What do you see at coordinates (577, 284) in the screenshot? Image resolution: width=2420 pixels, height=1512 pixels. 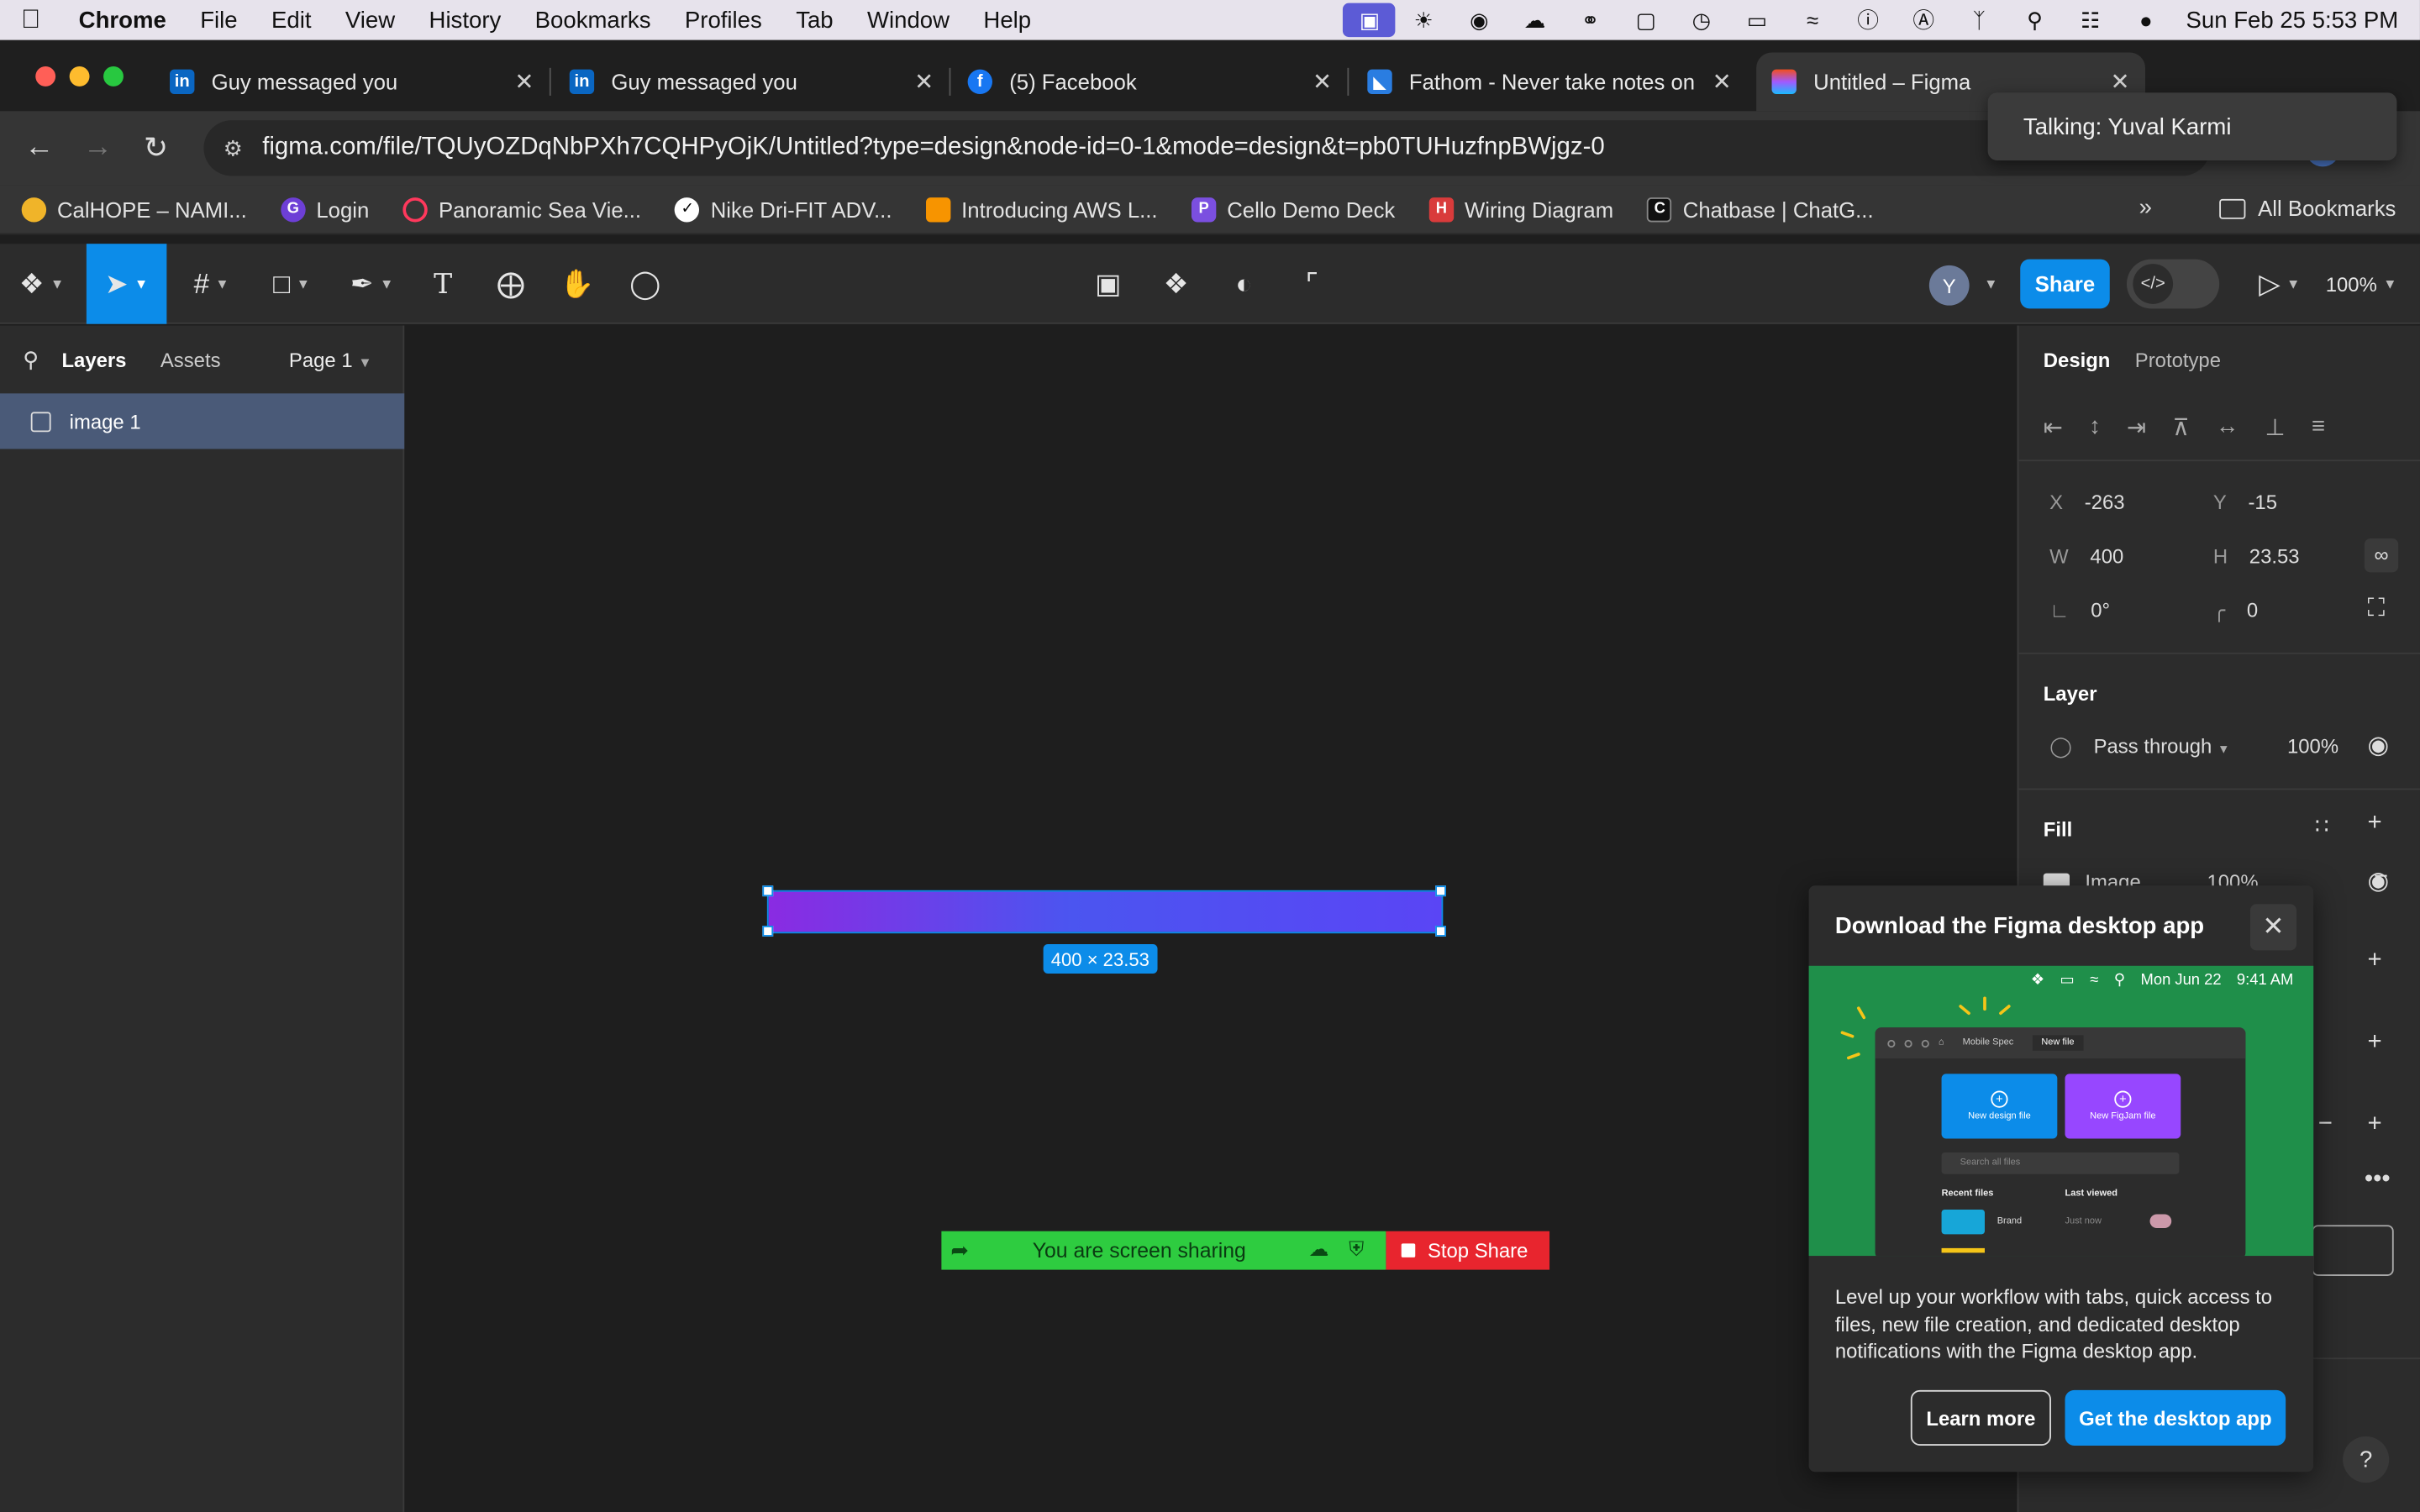 I see `hand-tool-button: ✋` at bounding box center [577, 284].